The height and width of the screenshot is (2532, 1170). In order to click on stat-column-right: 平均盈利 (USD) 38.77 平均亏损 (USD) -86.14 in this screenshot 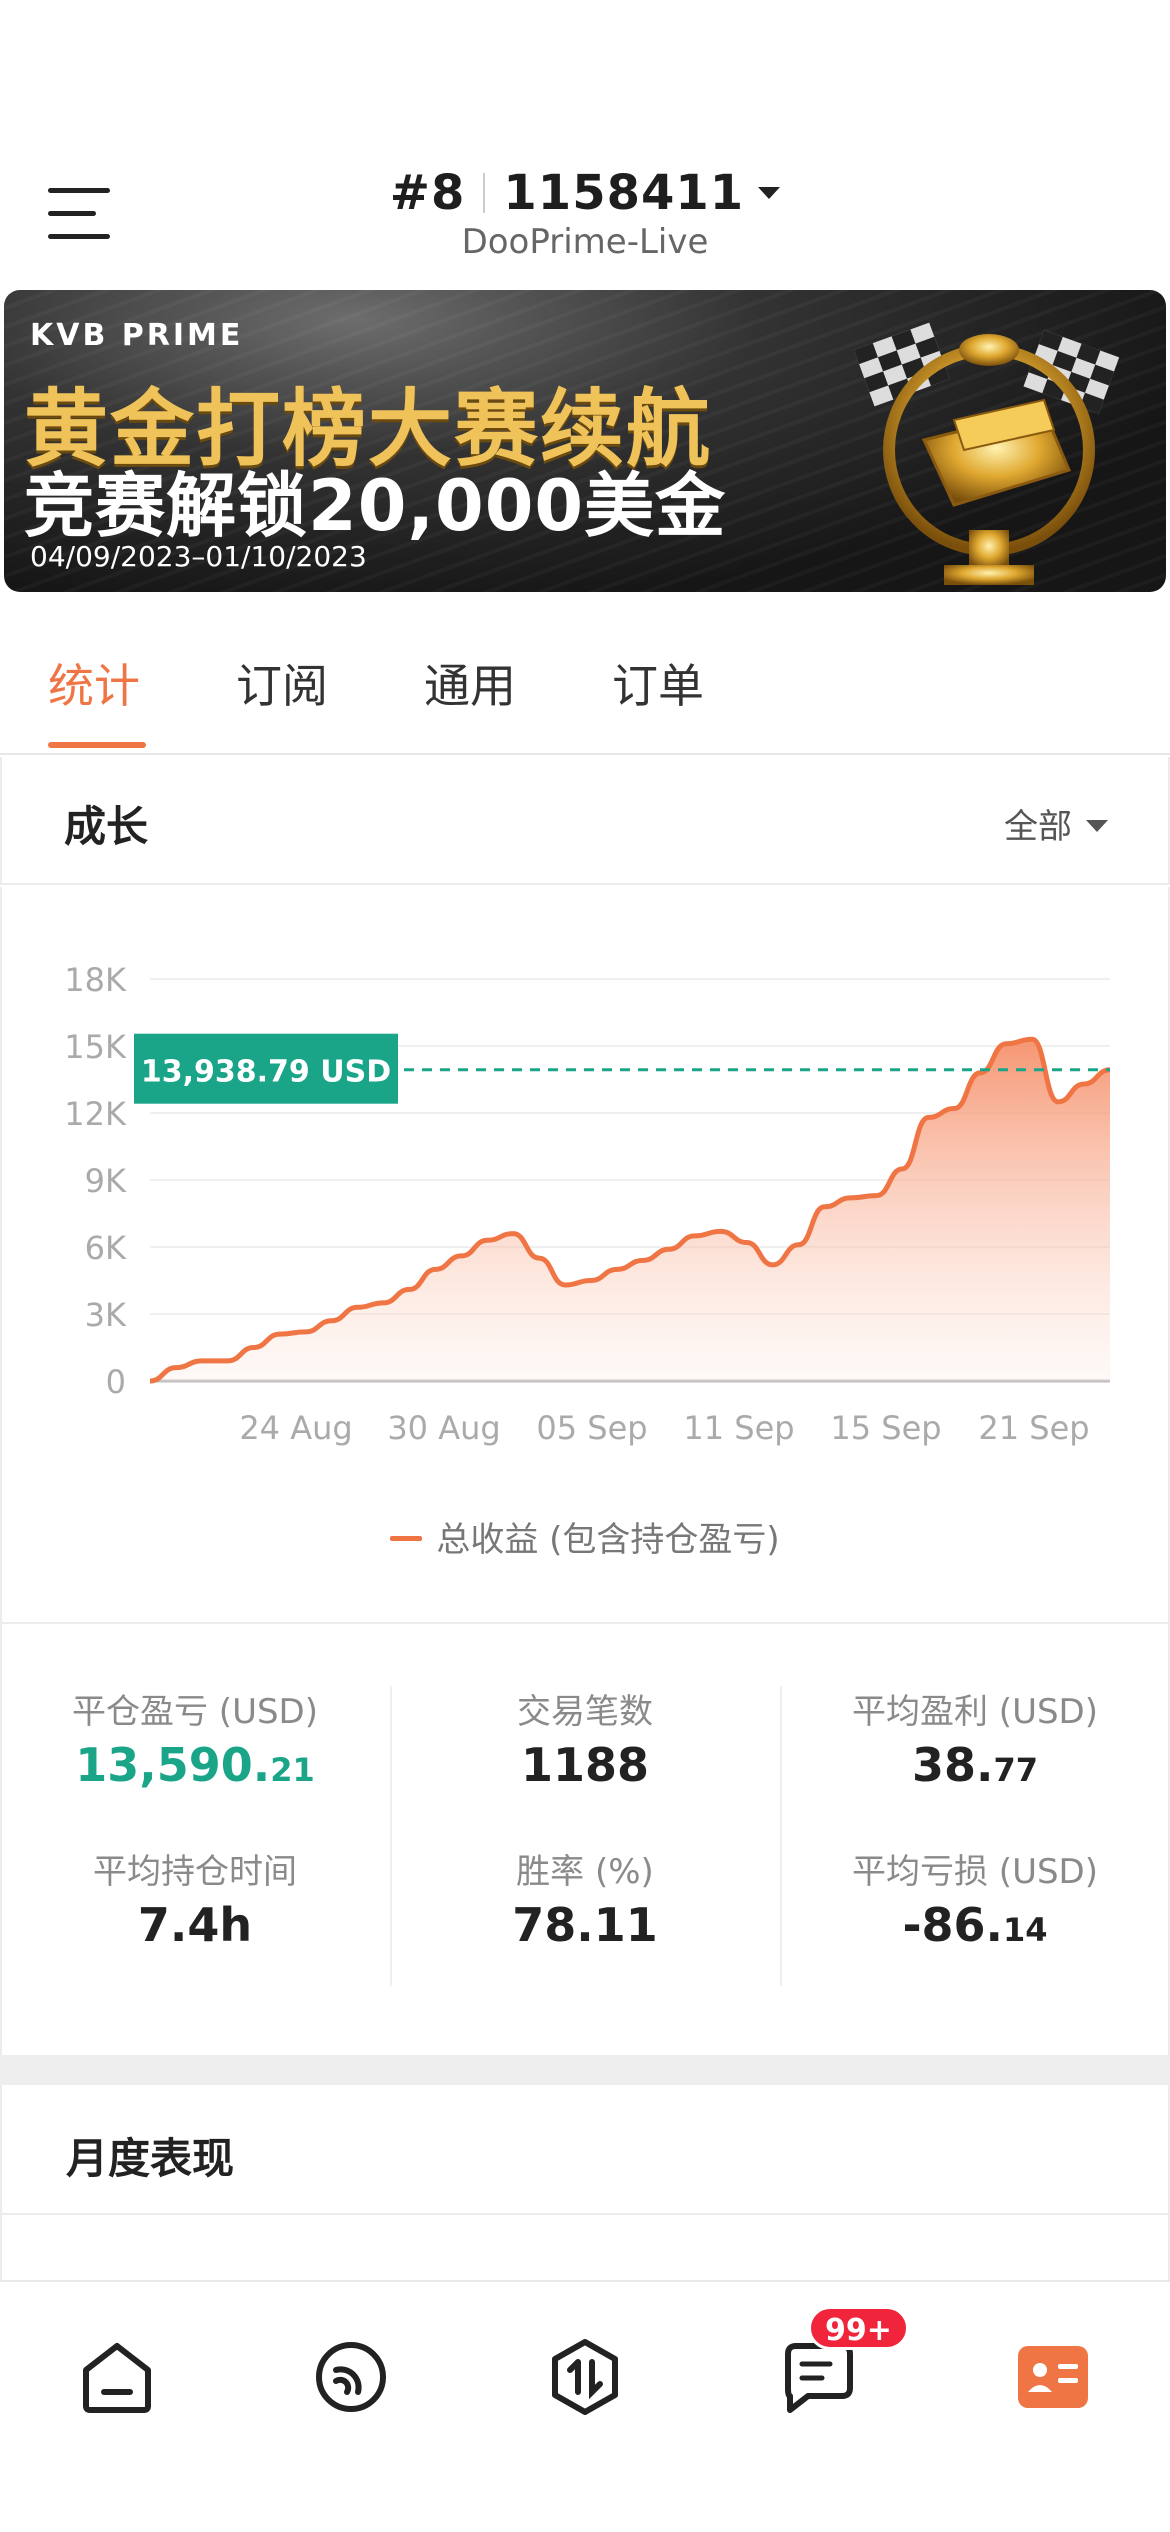, I will do `click(975, 1844)`.